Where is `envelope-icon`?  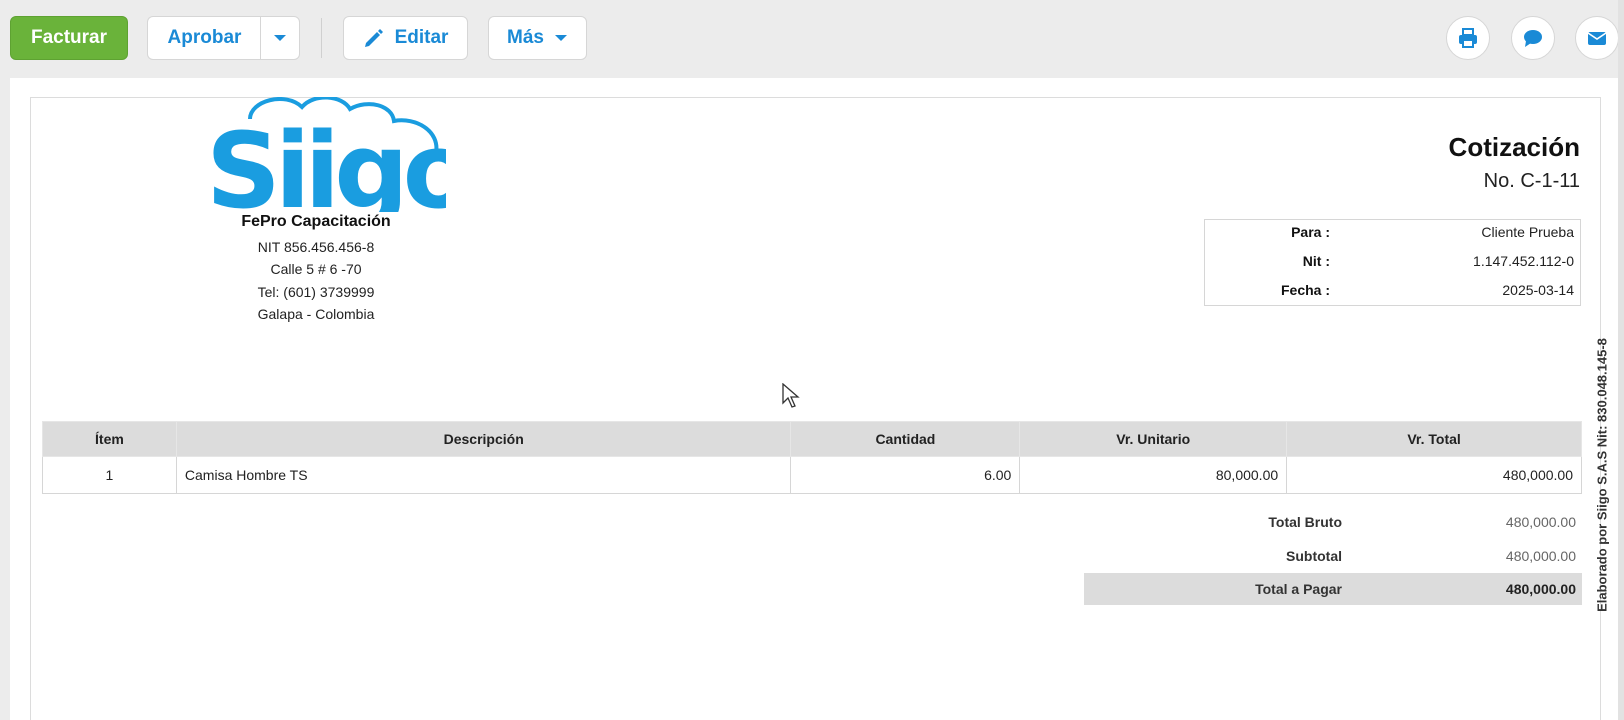 envelope-icon is located at coordinates (1597, 38).